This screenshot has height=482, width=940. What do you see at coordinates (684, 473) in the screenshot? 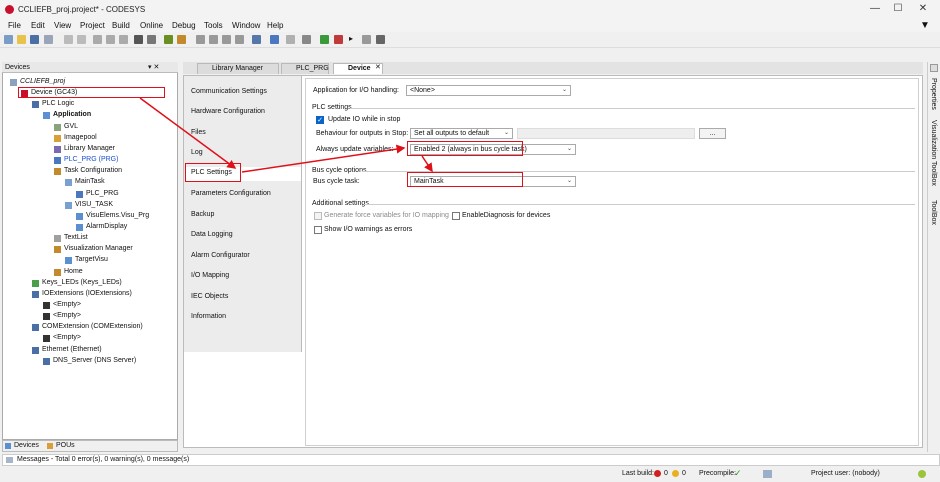
I see `warning-count: 0` at bounding box center [684, 473].